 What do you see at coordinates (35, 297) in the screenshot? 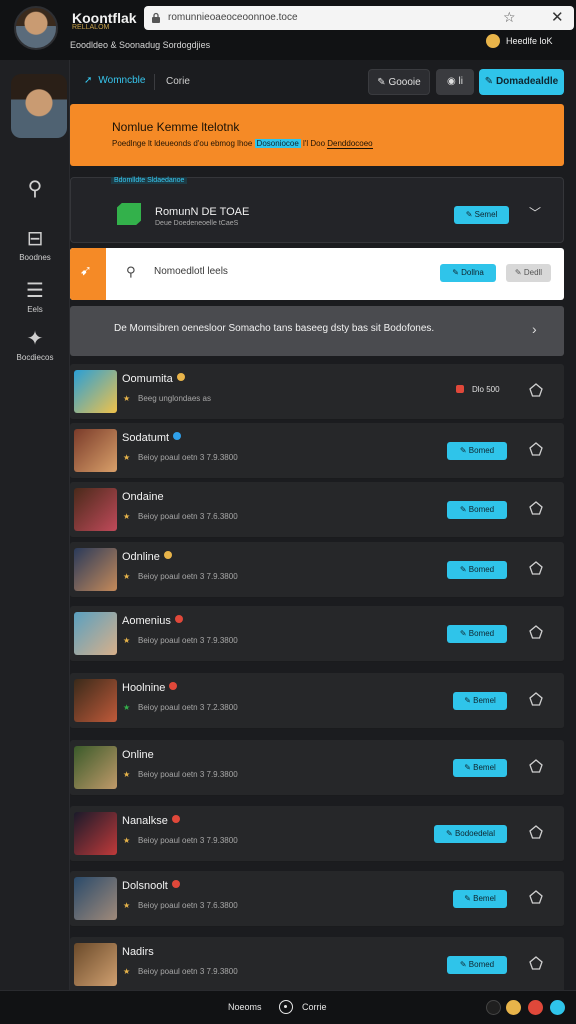
I see `sidebar-item-eels: ☰ Eels` at bounding box center [35, 297].